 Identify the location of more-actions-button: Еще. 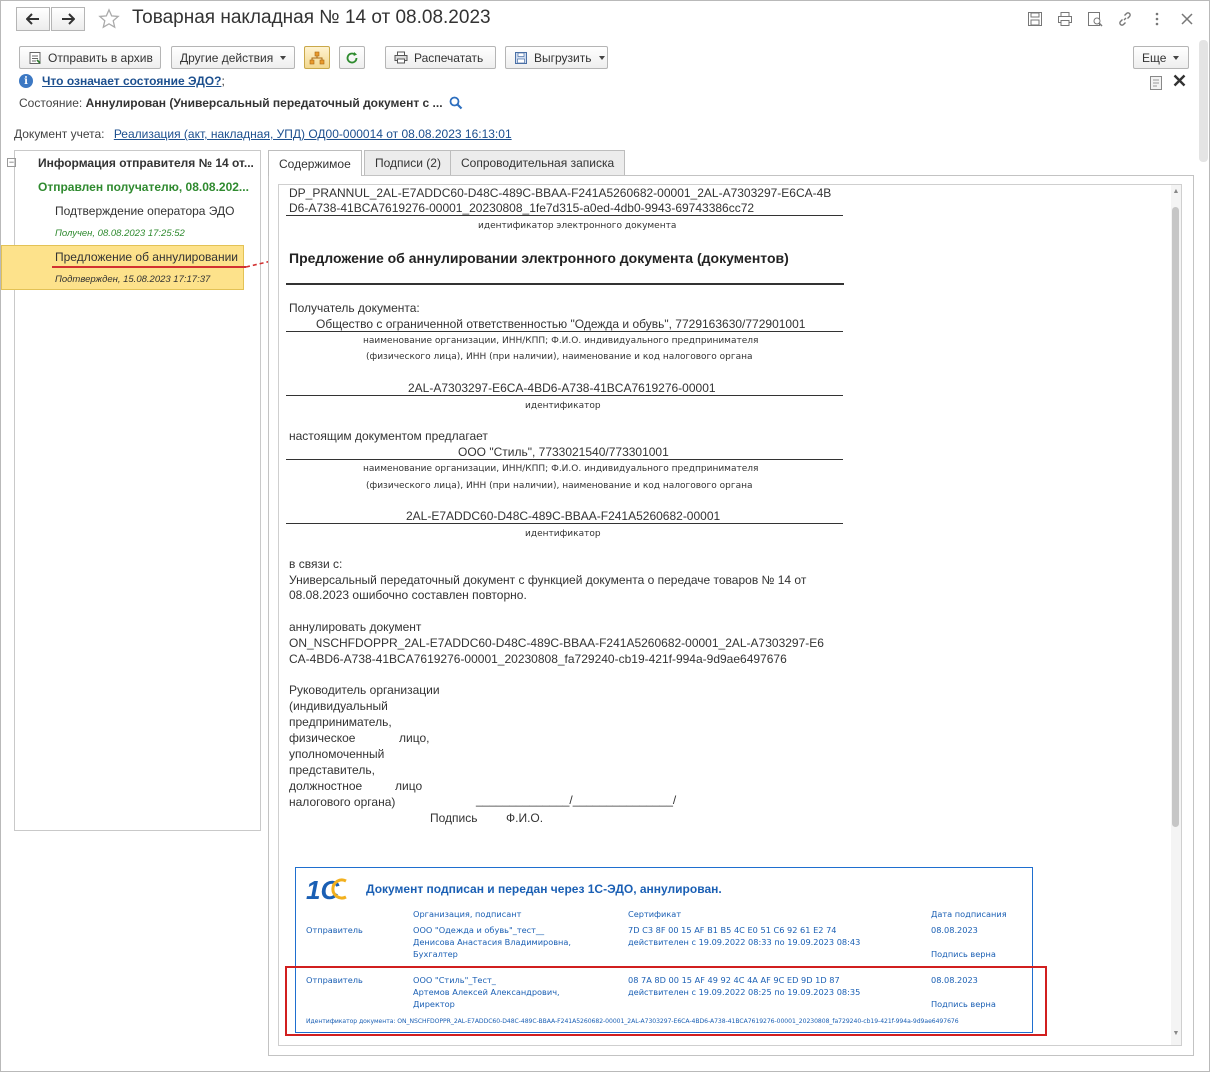
(1161, 57).